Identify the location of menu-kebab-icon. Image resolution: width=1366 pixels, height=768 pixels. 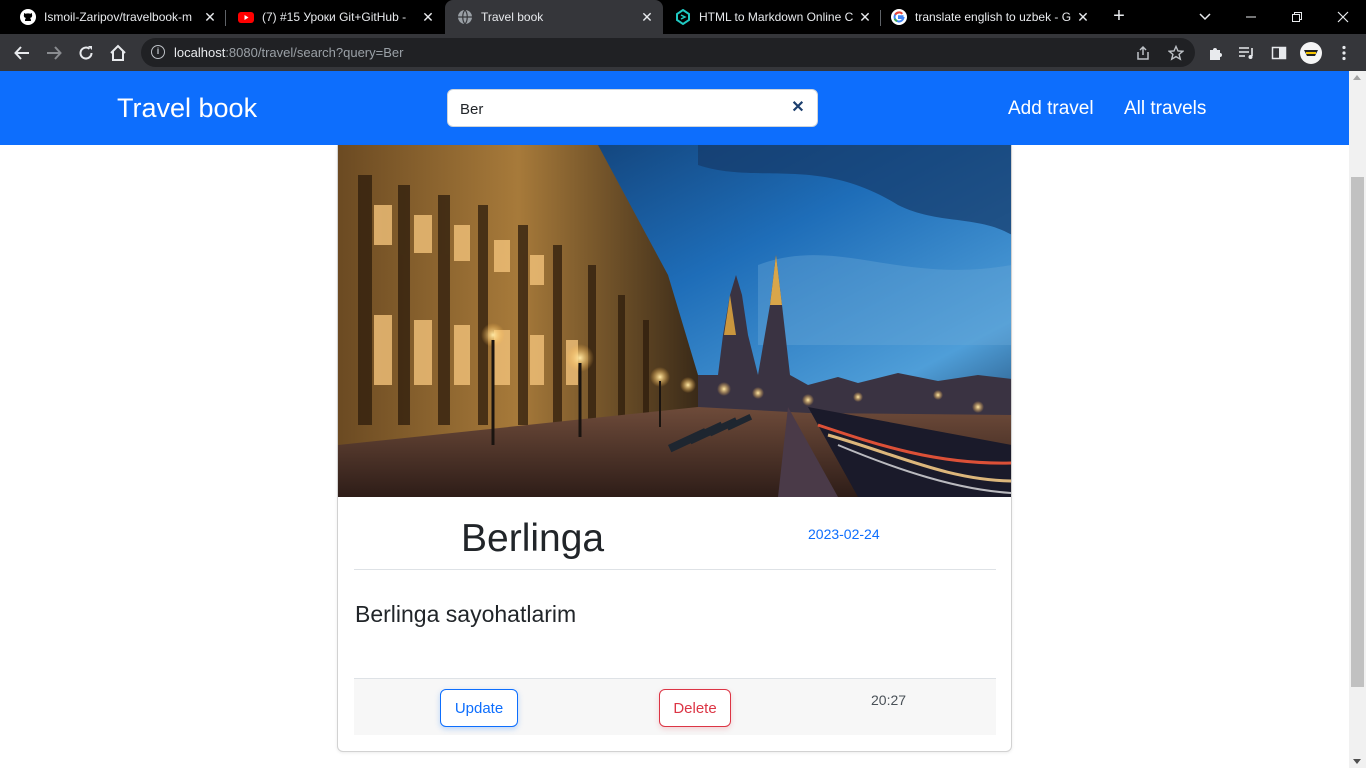
(1344, 53).